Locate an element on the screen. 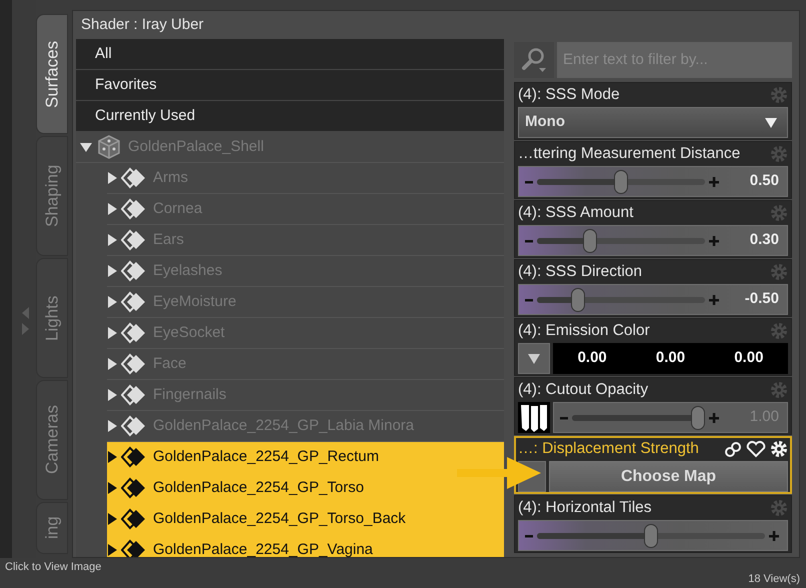 Image resolution: width=806 pixels, height=588 pixels. slider-value: -0.50 is located at coordinates (749, 299).